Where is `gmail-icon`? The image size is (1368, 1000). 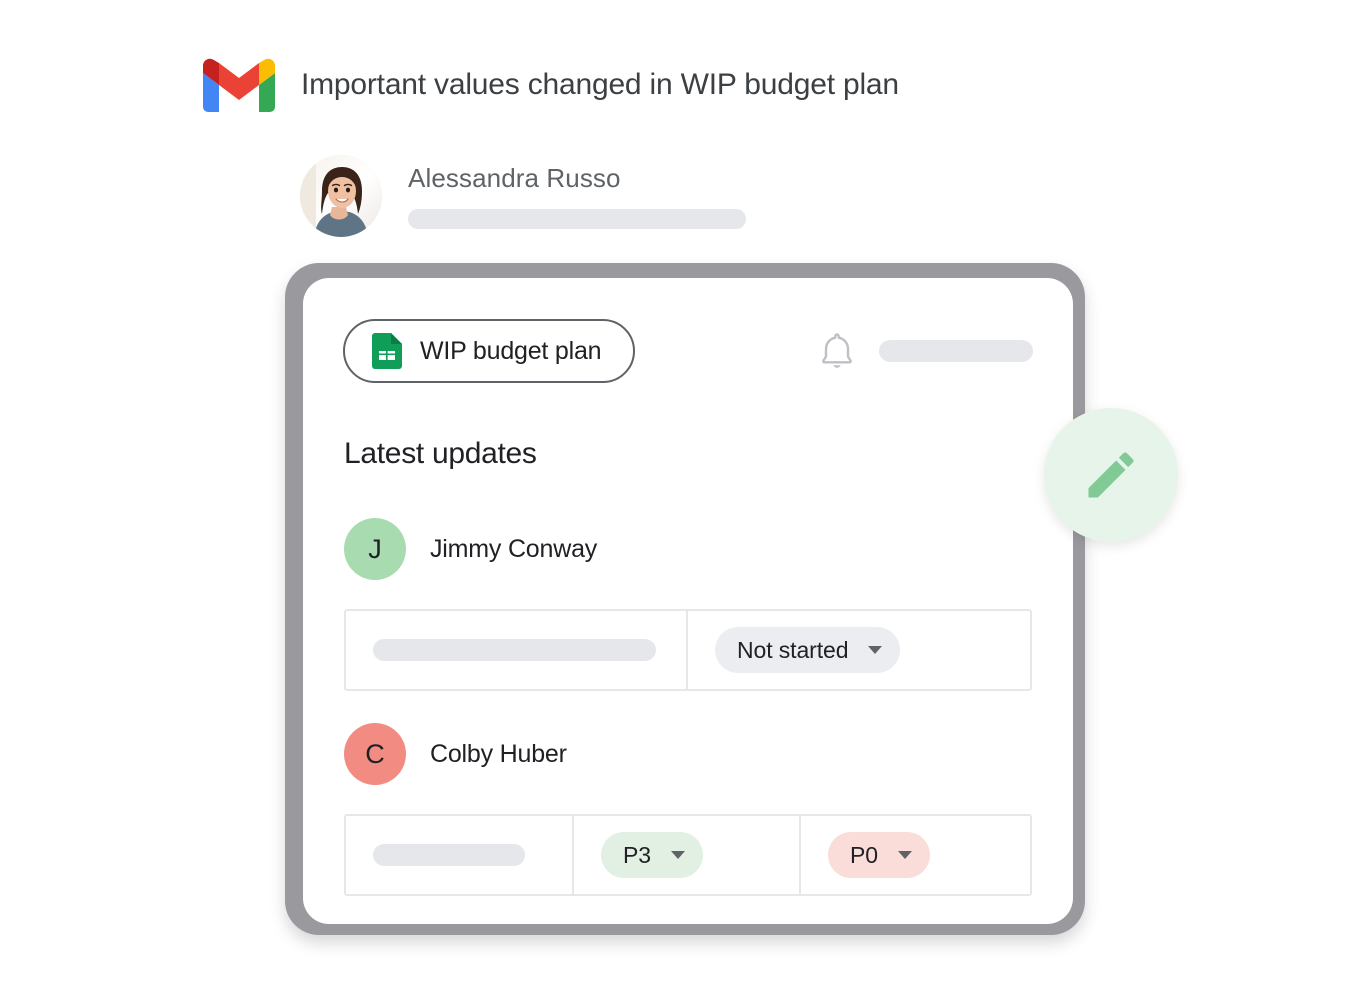
gmail-icon is located at coordinates (239, 85).